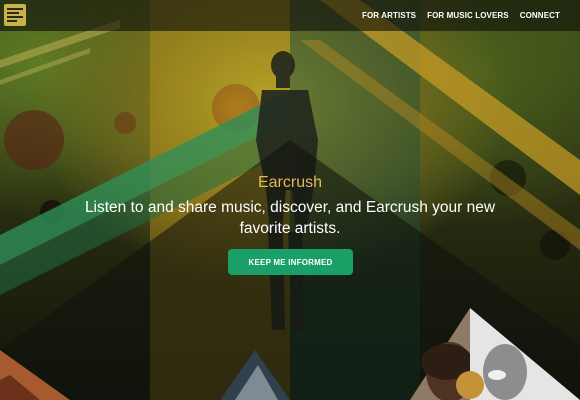  I want to click on keep-me-informed-button: KEEP ME INFORMED, so click(290, 262).